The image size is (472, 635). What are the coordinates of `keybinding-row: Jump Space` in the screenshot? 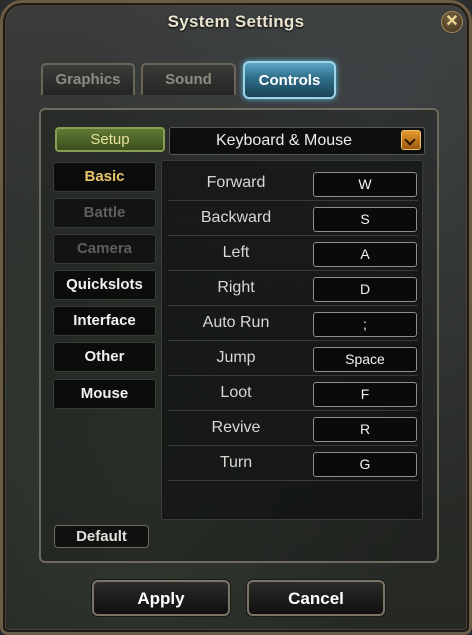 It's located at (293, 358).